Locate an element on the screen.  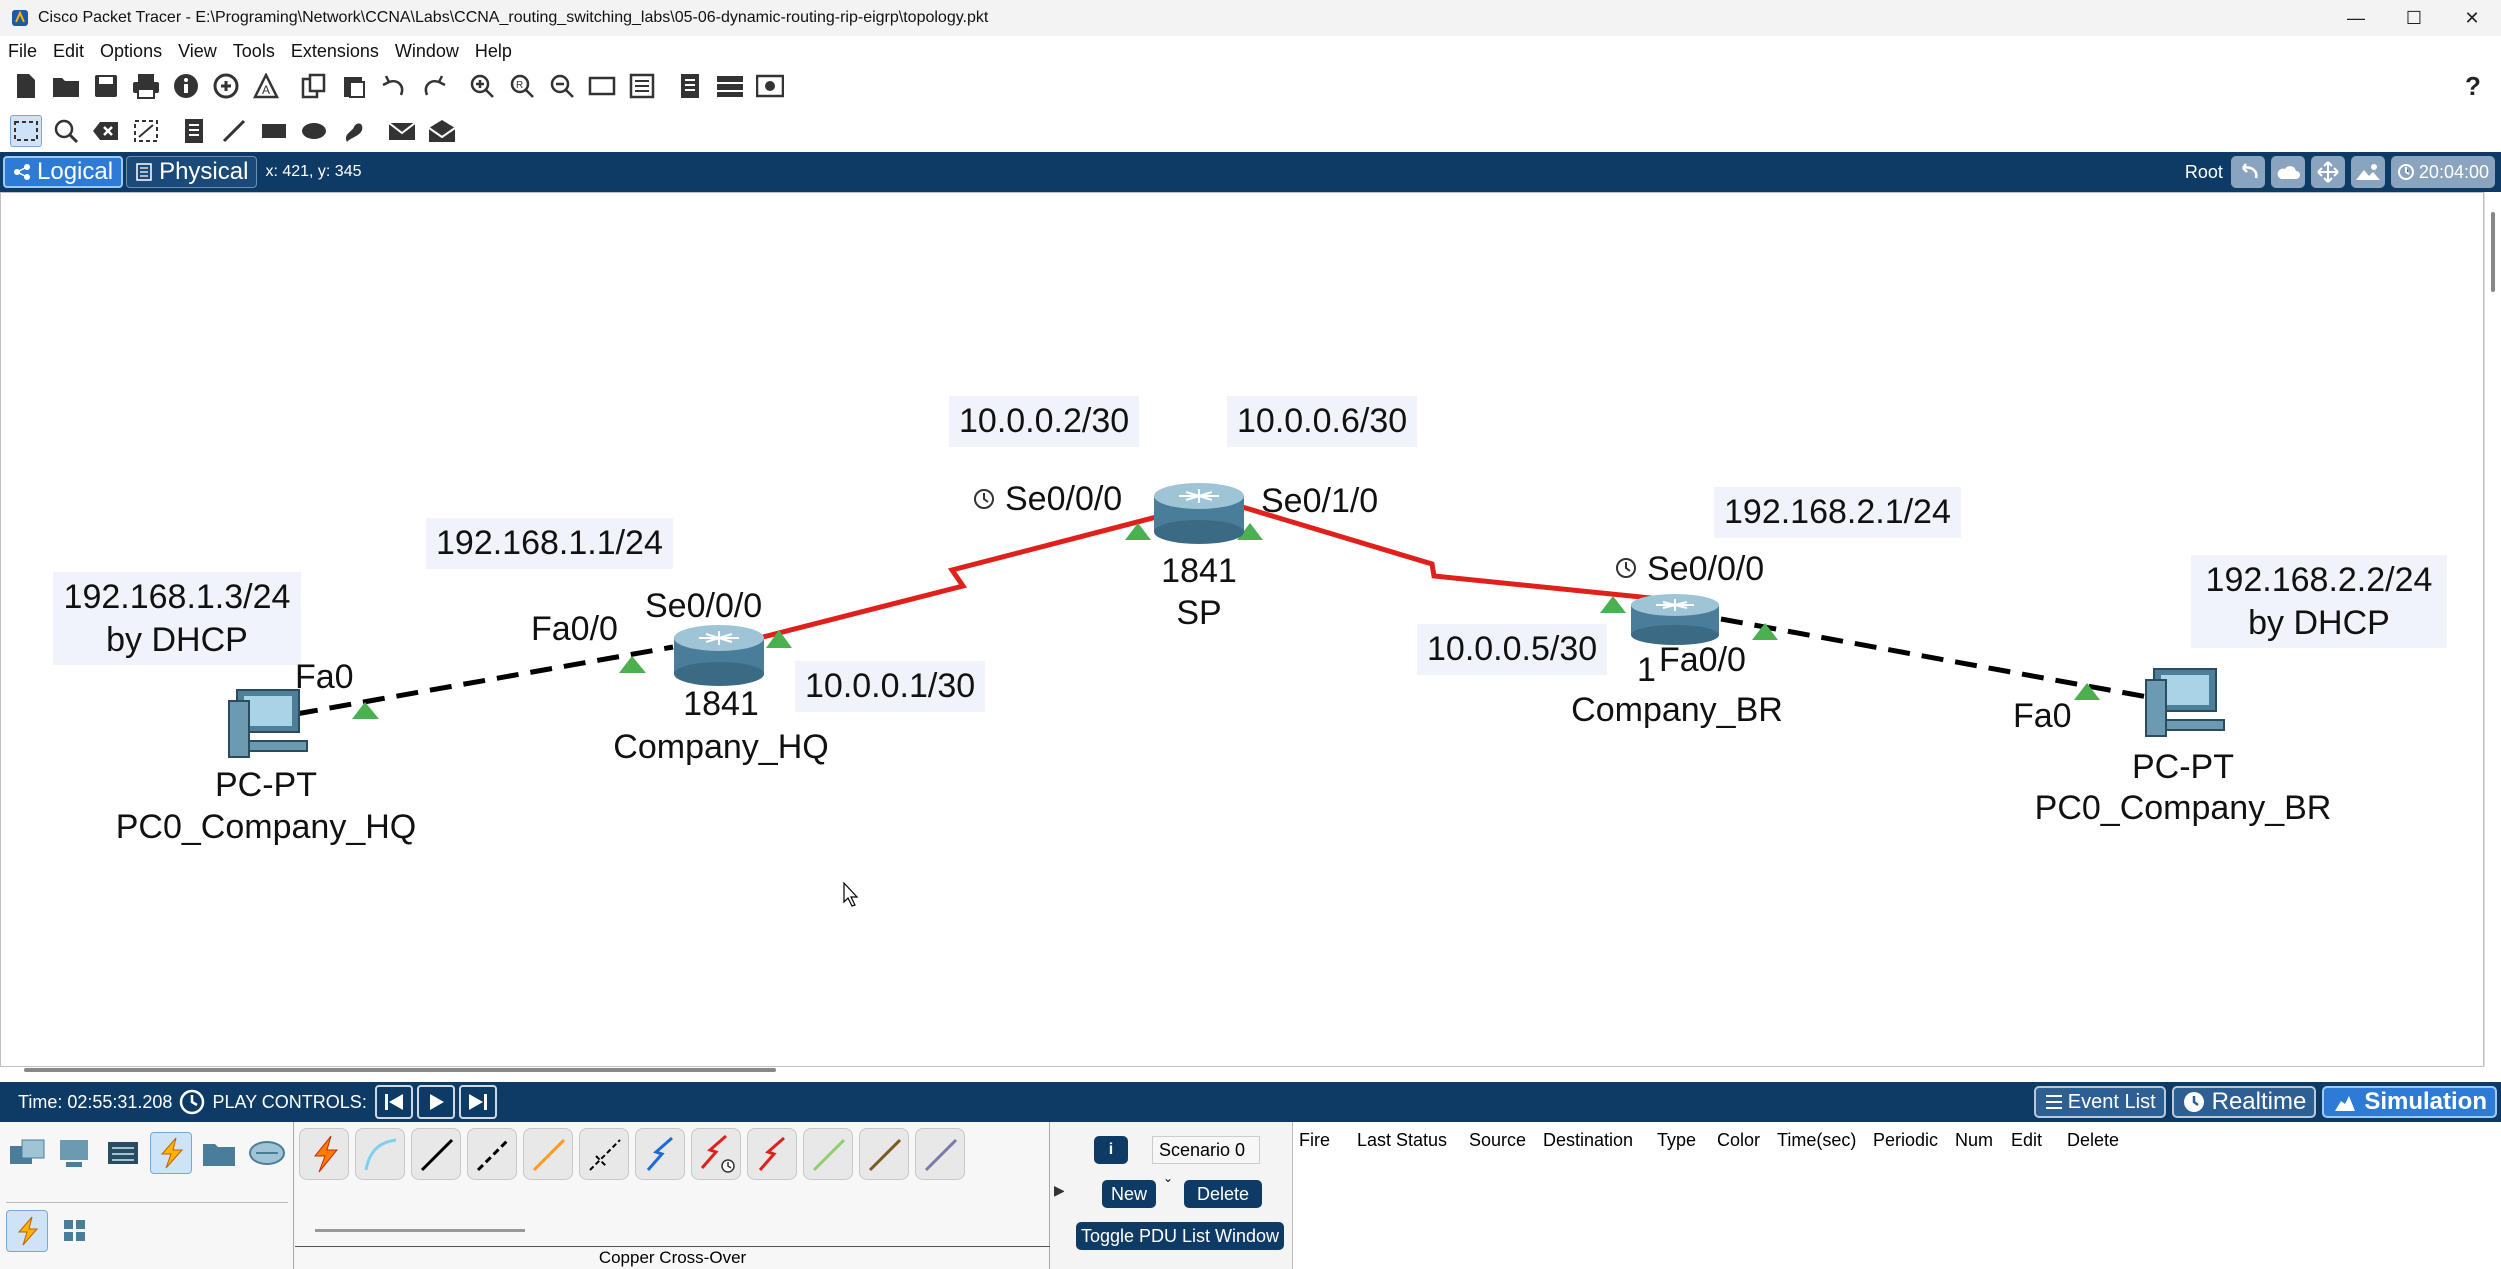
zoom-out-icon is located at coordinates (562, 86).